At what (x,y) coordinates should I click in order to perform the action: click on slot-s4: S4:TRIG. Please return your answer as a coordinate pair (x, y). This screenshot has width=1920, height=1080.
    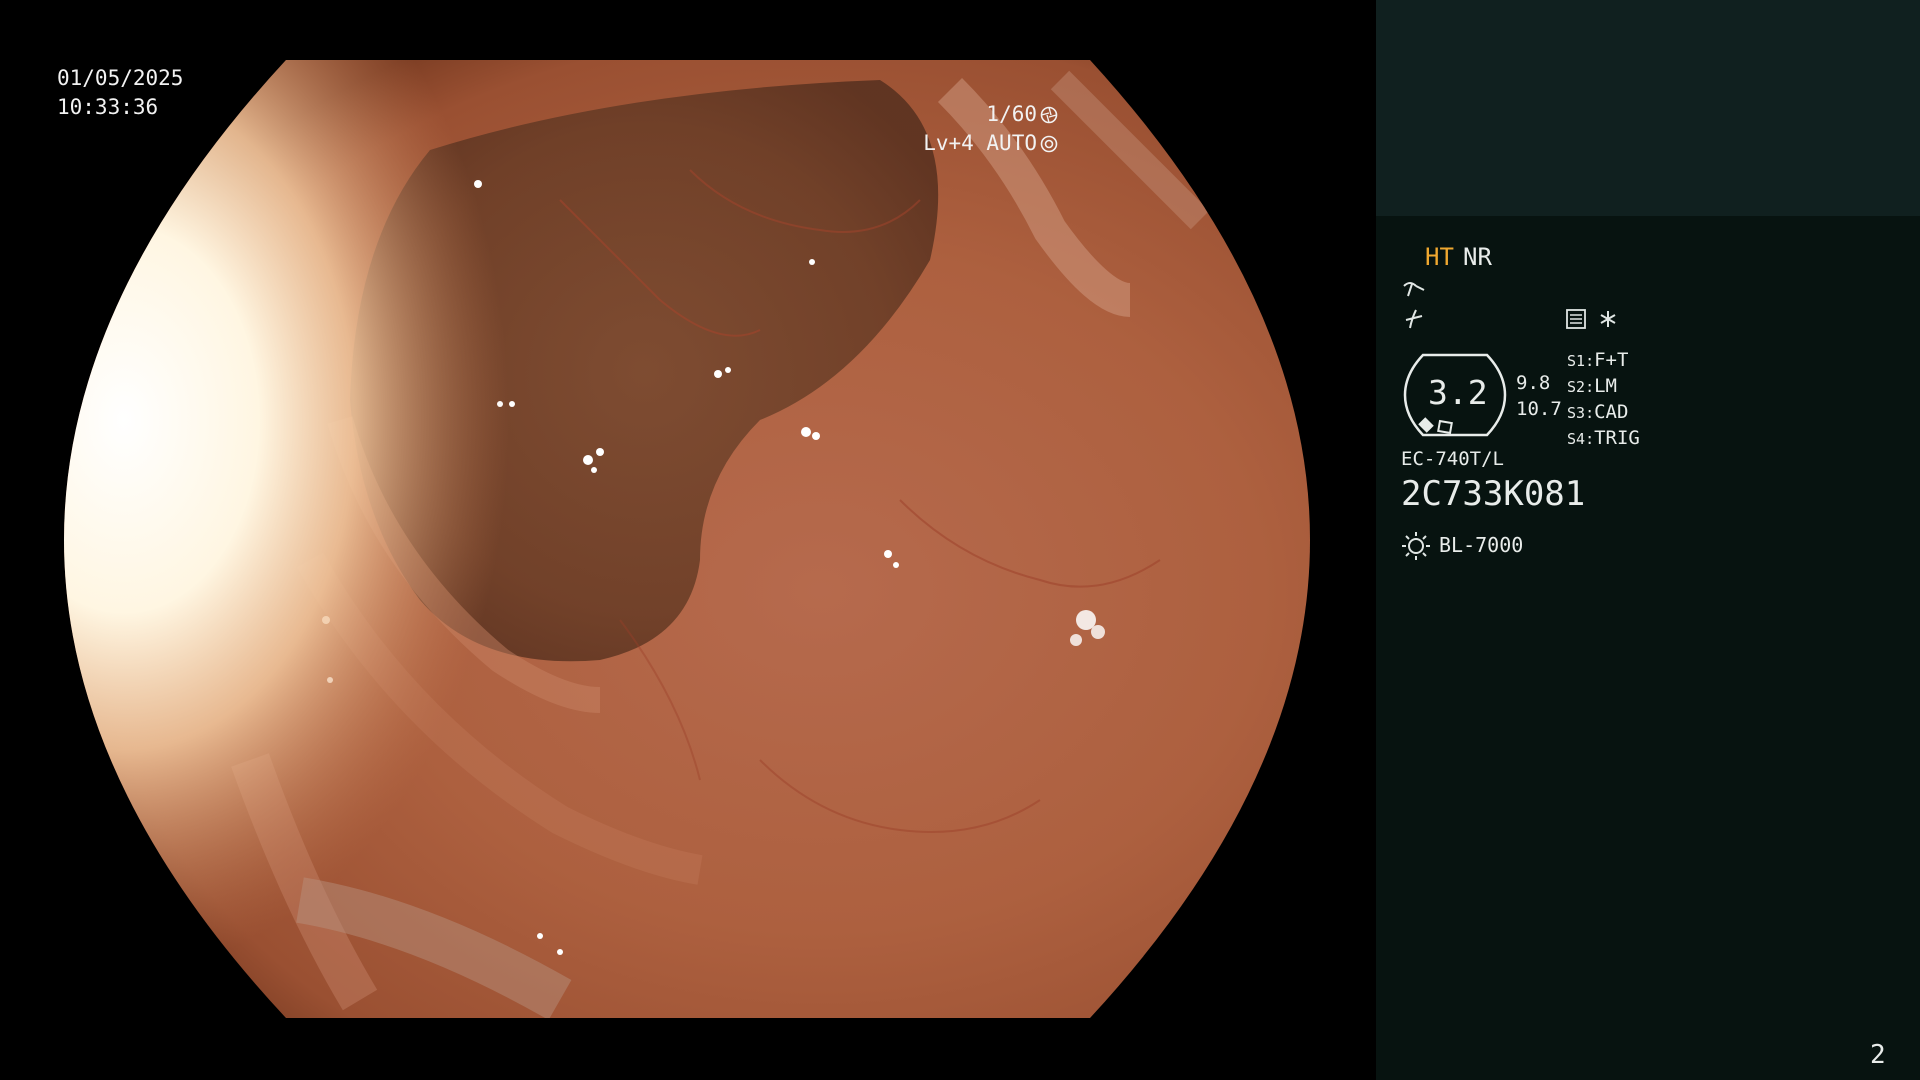
    Looking at the image, I should click on (1603, 438).